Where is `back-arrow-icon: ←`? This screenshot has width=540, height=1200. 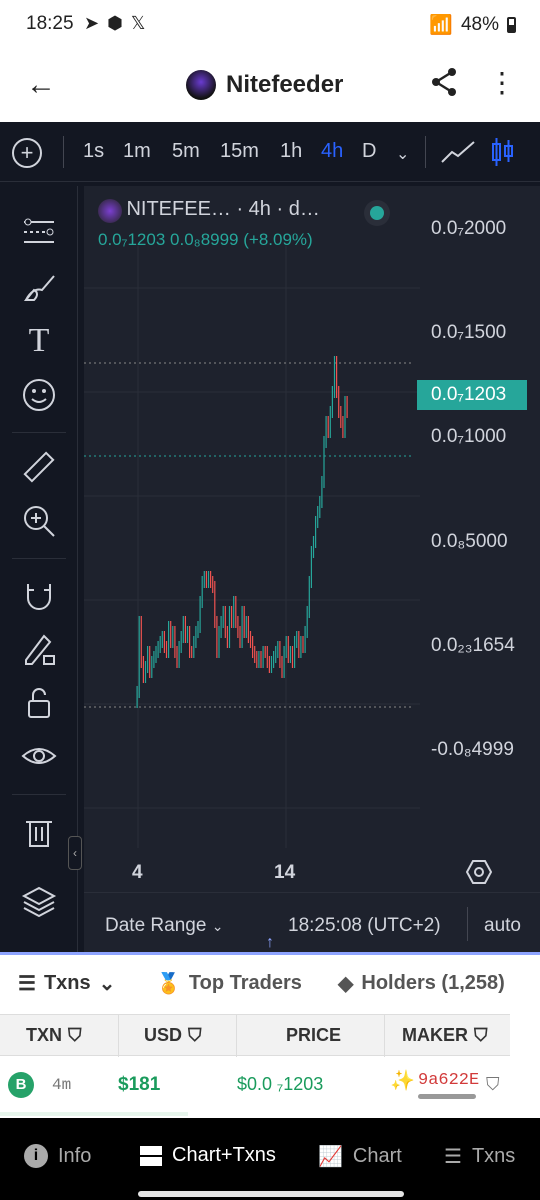
back-arrow-icon: ← is located at coordinates (41, 85).